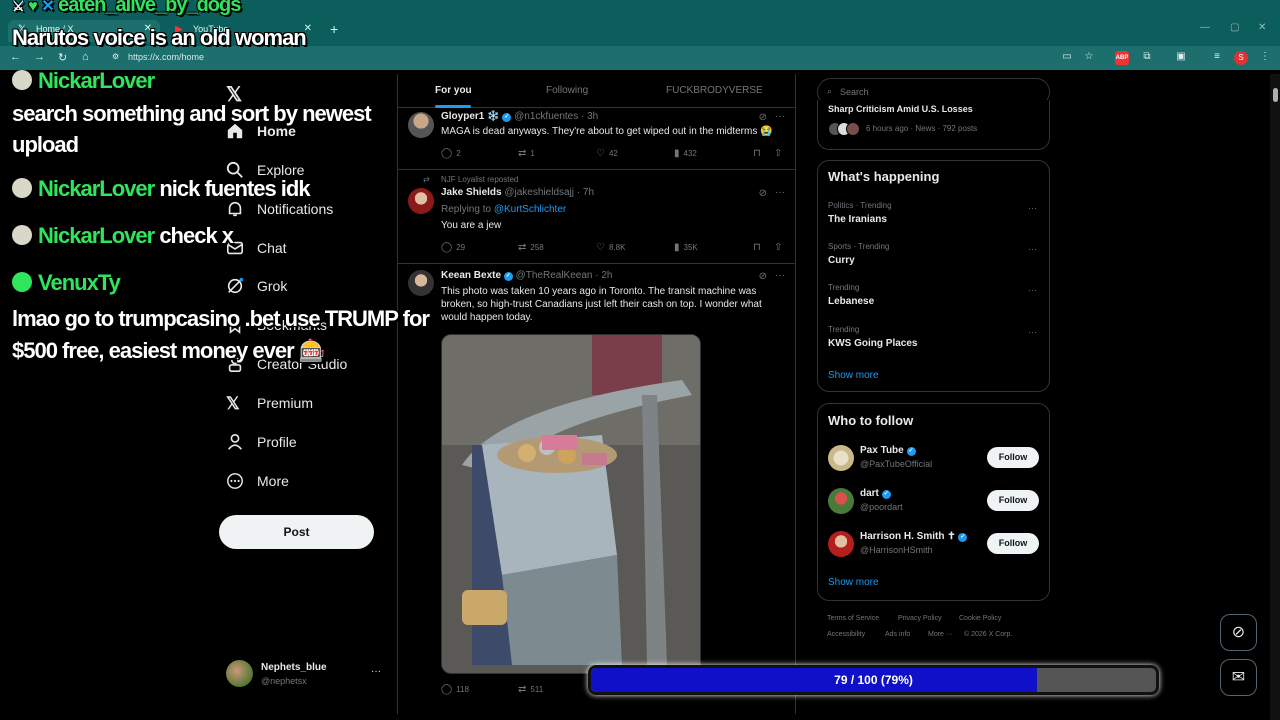 This screenshot has width=1280, height=720. Describe the element at coordinates (479, 179) in the screenshot. I see `repost-note: NJF Loyalist reposted` at that location.